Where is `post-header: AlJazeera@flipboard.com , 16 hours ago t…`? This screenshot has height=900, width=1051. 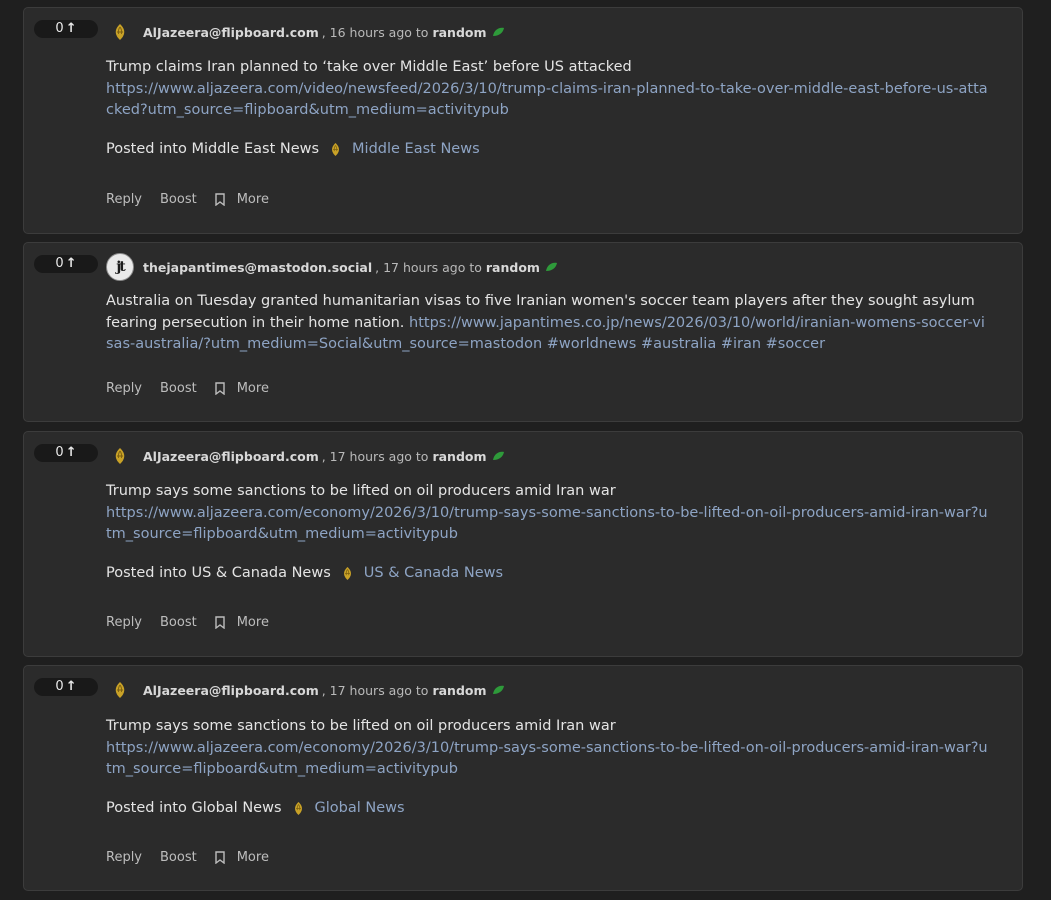
post-header: AlJazeera@flipboard.com , 16 hours ago t… is located at coordinates (305, 32).